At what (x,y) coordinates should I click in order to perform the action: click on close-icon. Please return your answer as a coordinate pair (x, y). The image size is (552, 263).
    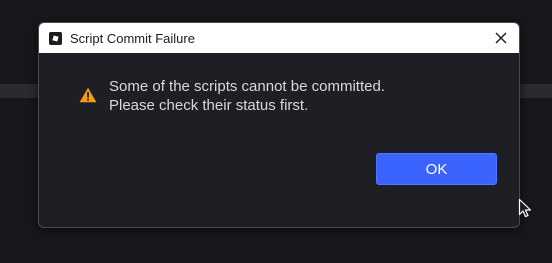
    Looking at the image, I should click on (501, 38).